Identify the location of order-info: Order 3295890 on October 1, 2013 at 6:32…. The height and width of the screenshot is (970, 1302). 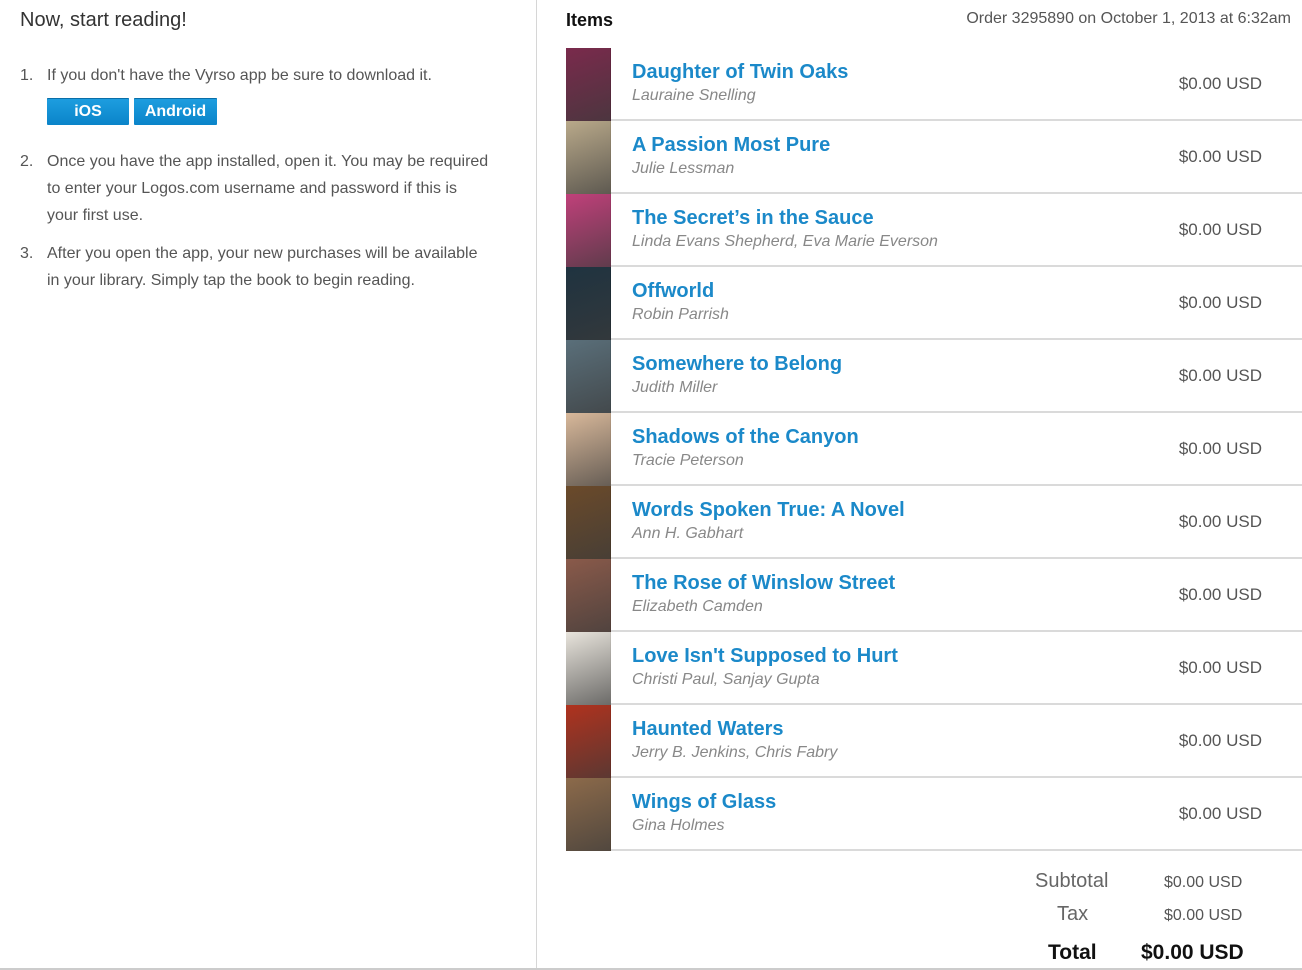
(1128, 18).